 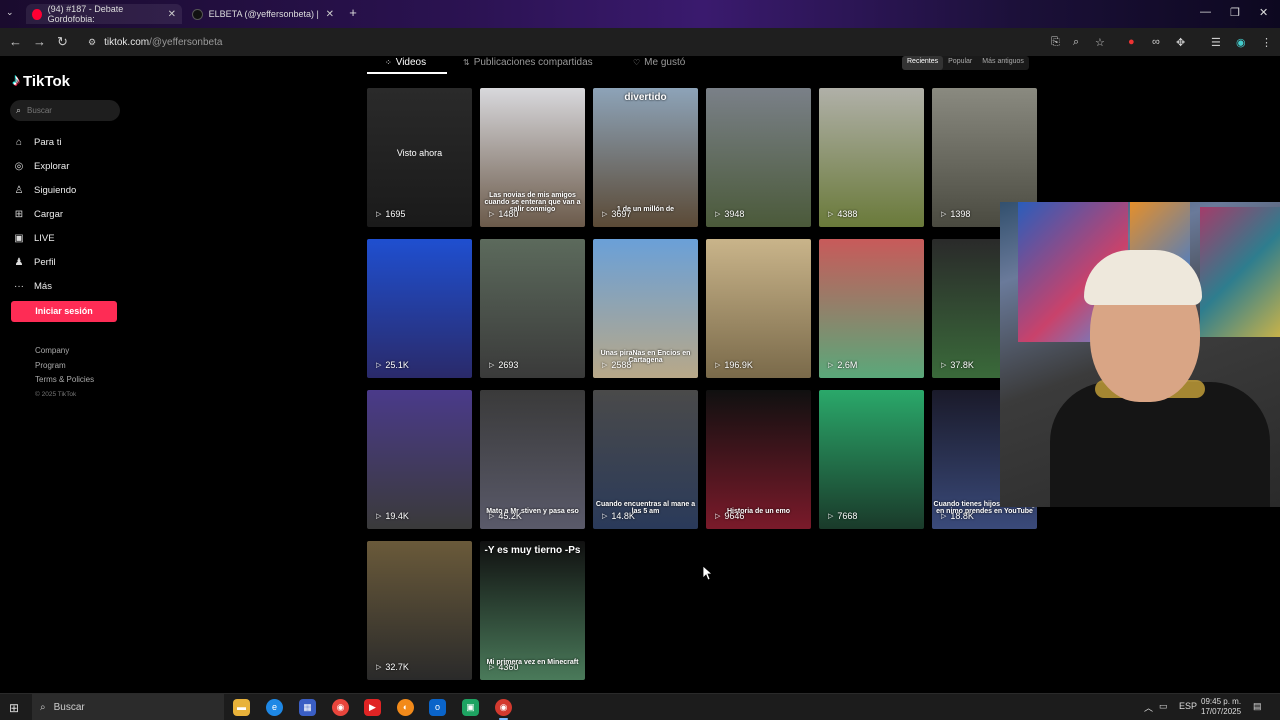 What do you see at coordinates (842, 516) in the screenshot?
I see `view-count: ▷ 7668` at bounding box center [842, 516].